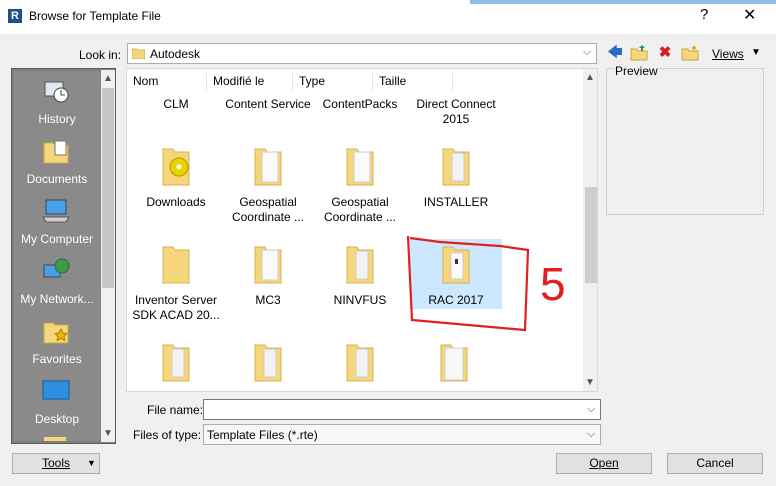 The image size is (776, 486). What do you see at coordinates (95, 16) in the screenshot?
I see `window-title: Browse for Template File` at bounding box center [95, 16].